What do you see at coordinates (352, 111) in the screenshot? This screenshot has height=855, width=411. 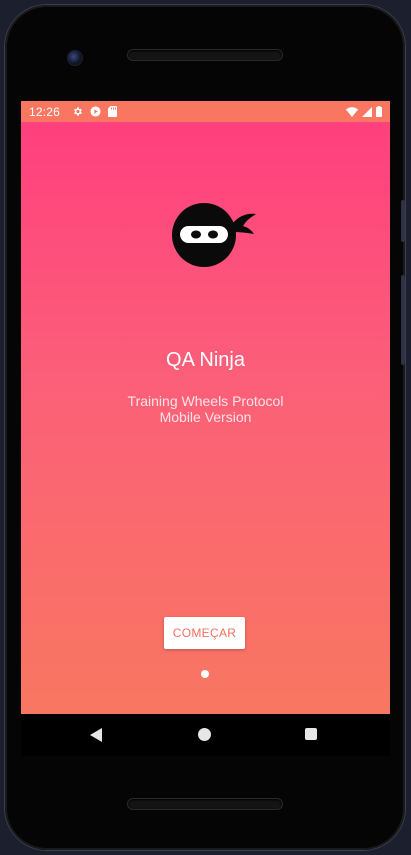 I see `wifi-icon` at bounding box center [352, 111].